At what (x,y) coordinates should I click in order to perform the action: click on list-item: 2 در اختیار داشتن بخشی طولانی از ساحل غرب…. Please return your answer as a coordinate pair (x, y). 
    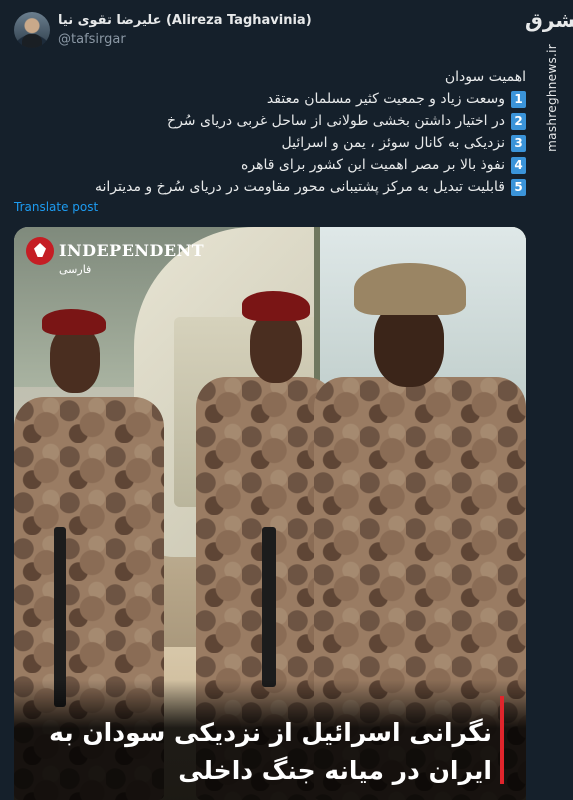
    Looking at the image, I should click on (270, 121).